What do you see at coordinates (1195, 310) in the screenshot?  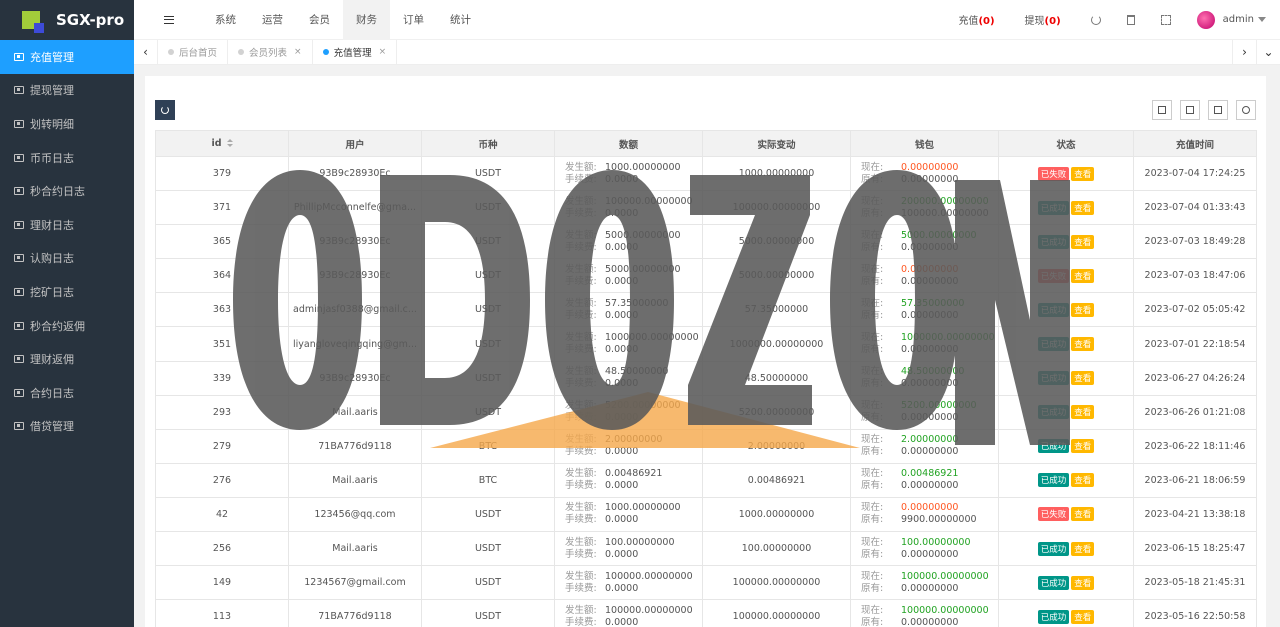 I see `cell-time: 2023-07-02 05:05:42` at bounding box center [1195, 310].